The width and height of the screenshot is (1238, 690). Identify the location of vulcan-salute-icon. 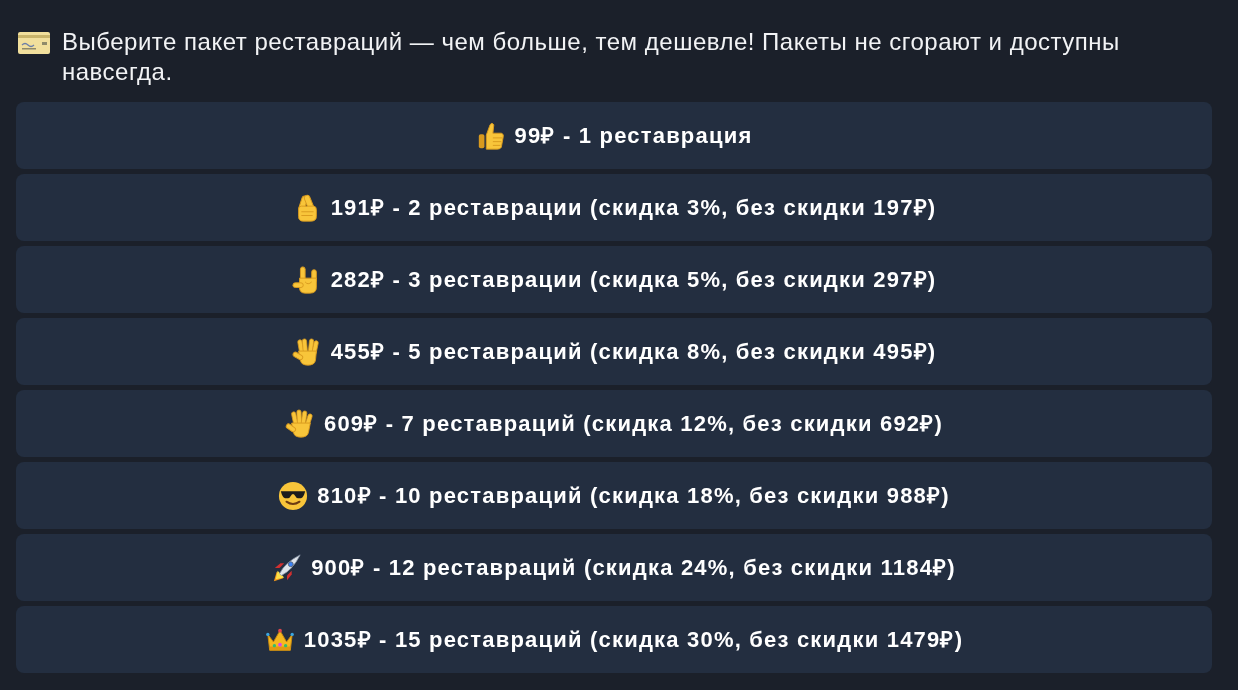
(306, 351).